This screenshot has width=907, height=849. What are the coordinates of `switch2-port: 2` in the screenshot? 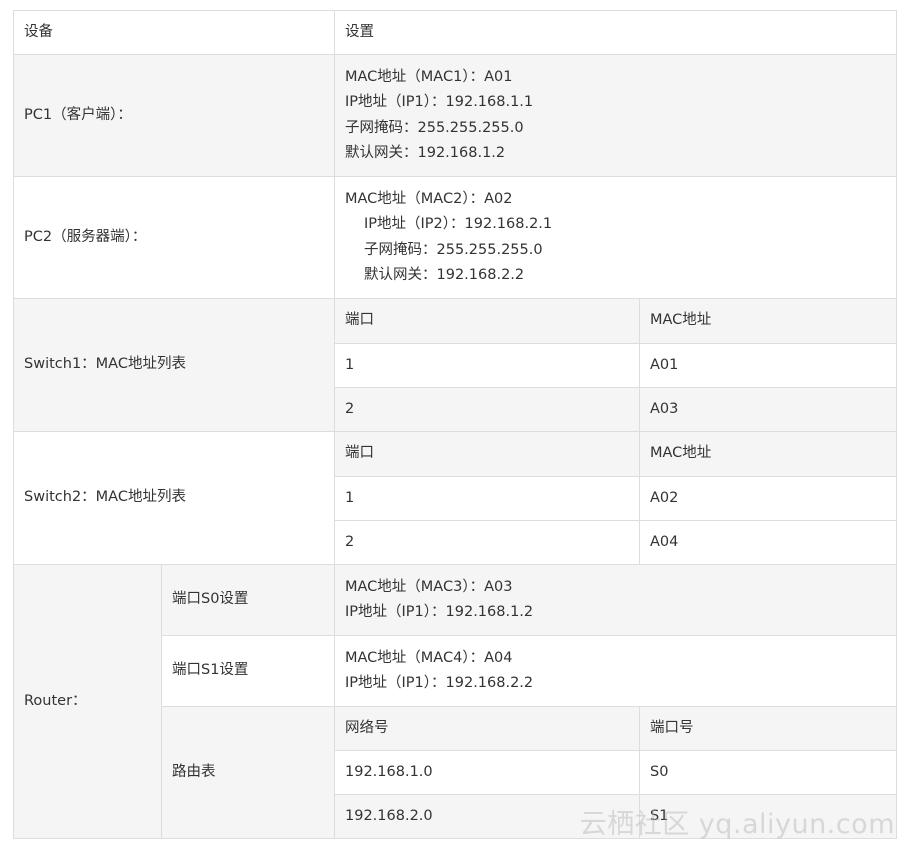 It's located at (487, 542).